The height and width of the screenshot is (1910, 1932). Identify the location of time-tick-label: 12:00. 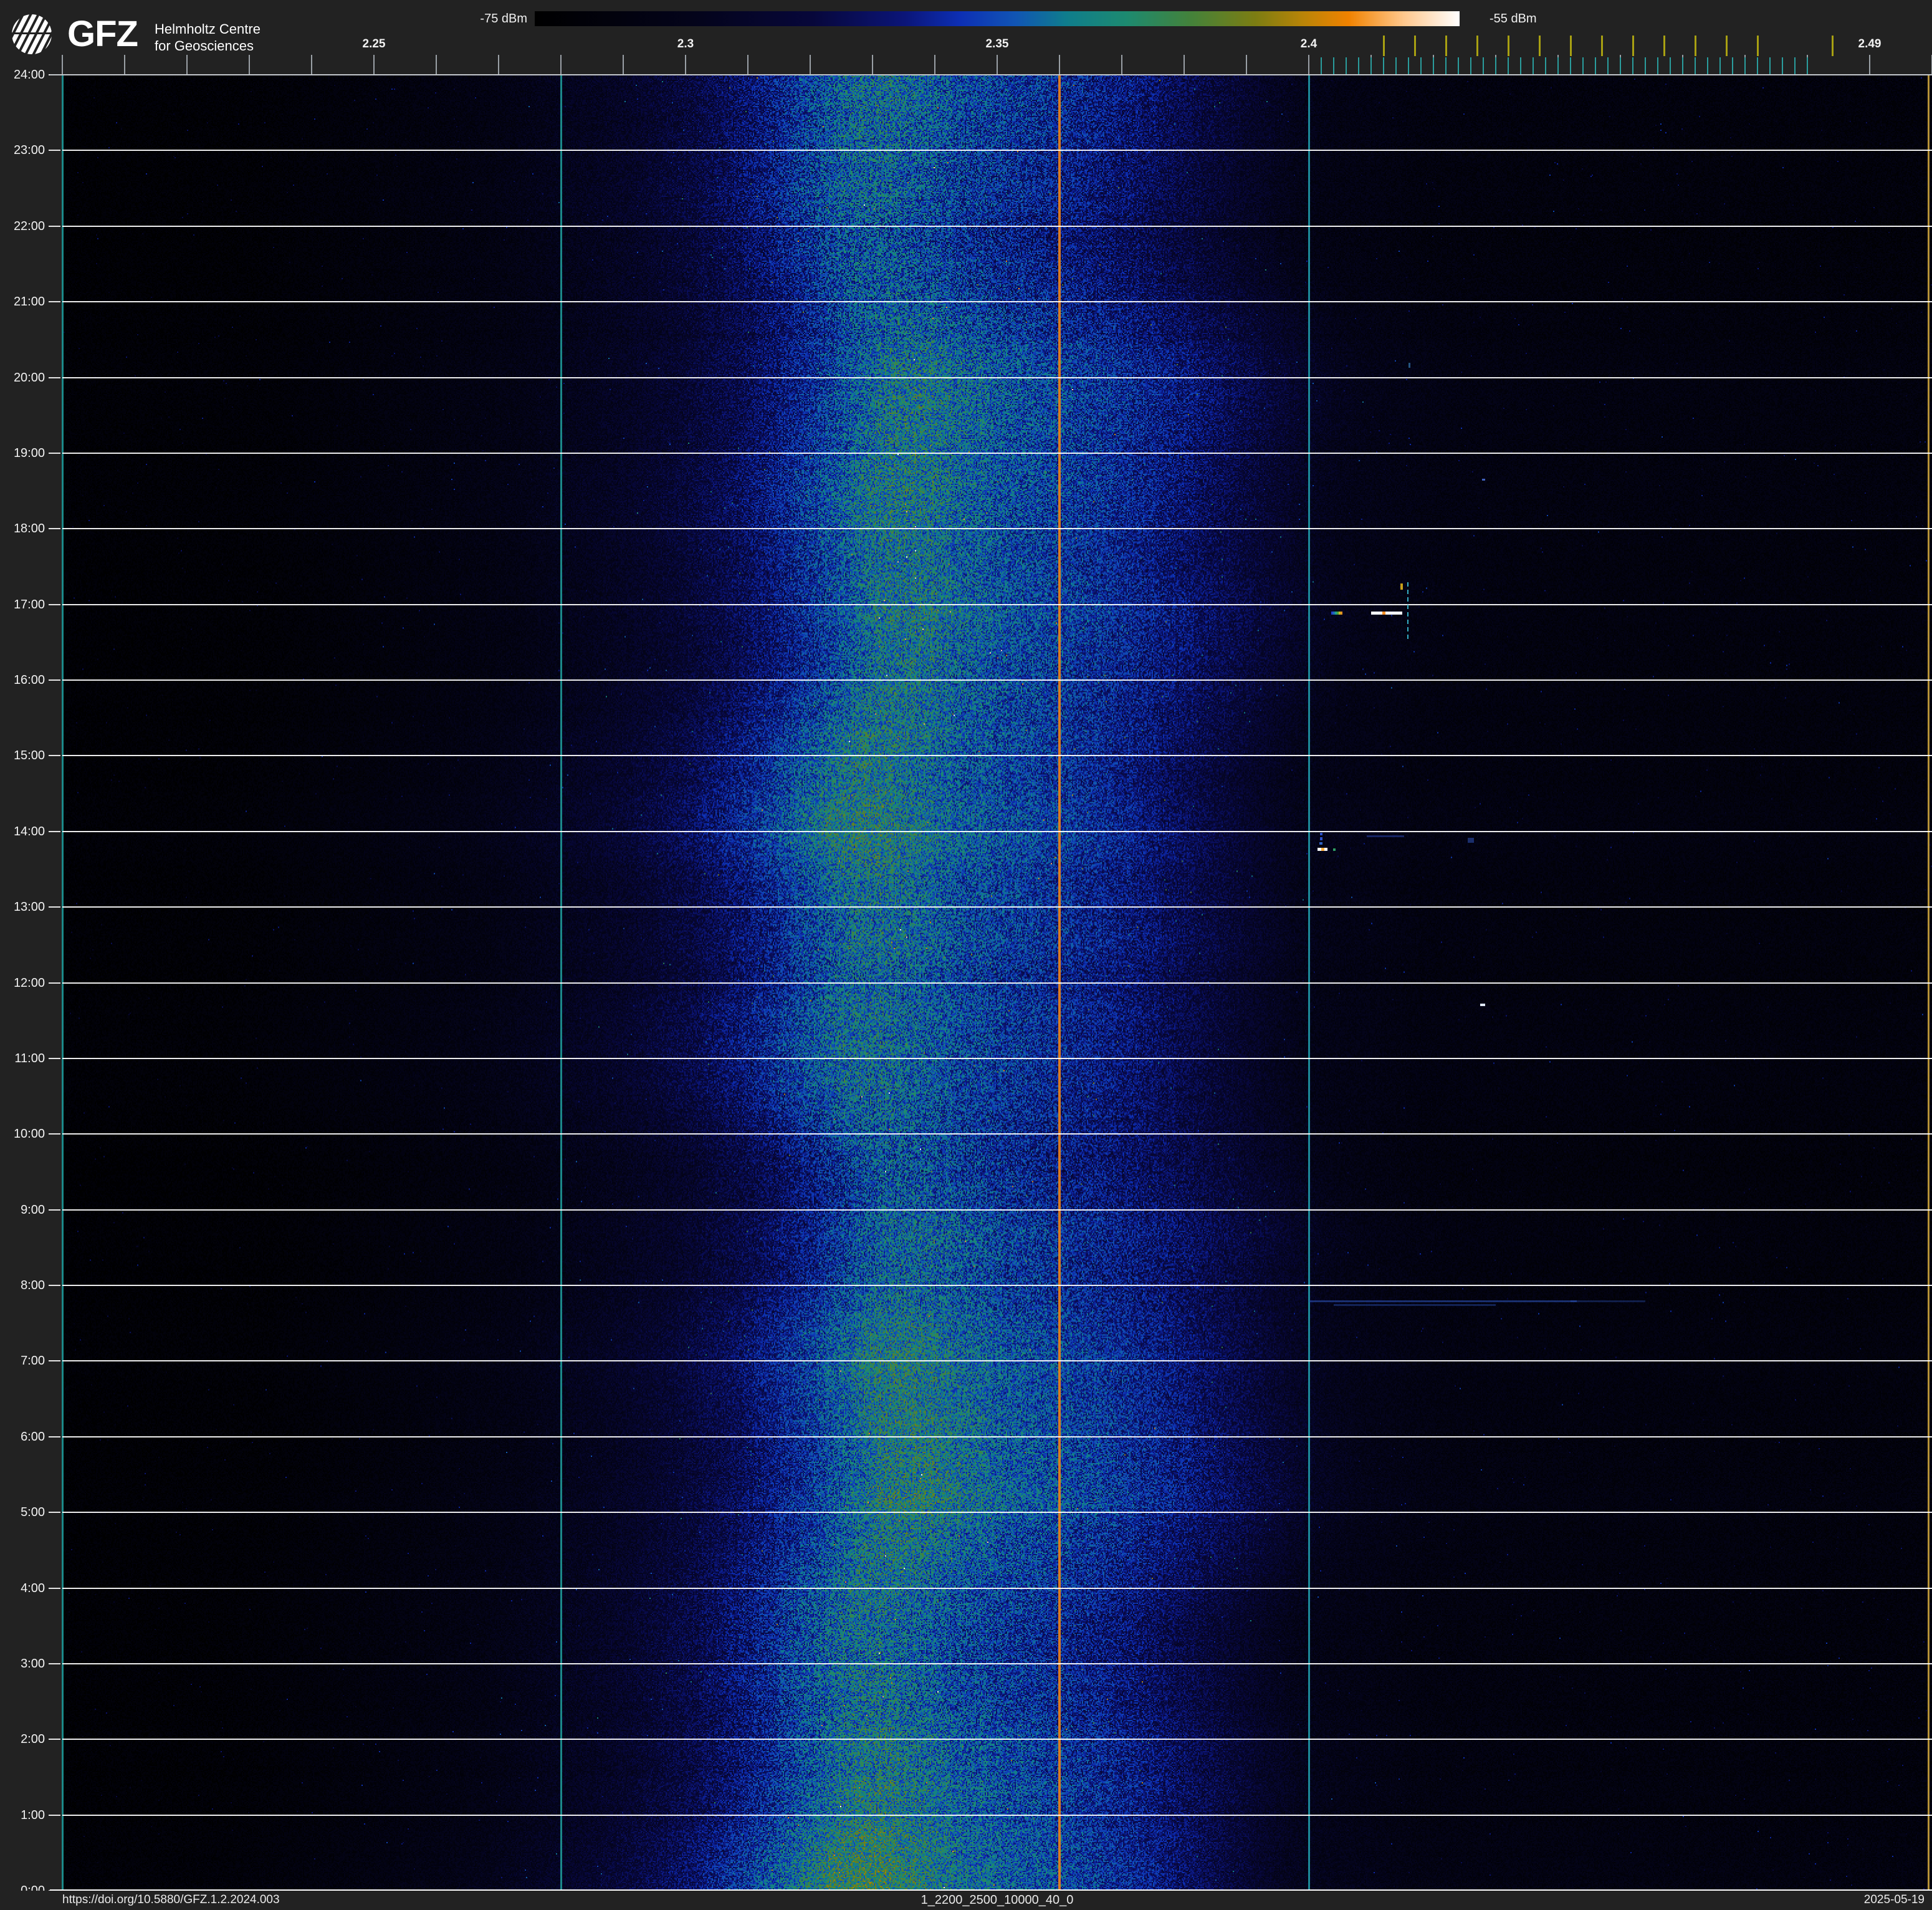
(29, 983).